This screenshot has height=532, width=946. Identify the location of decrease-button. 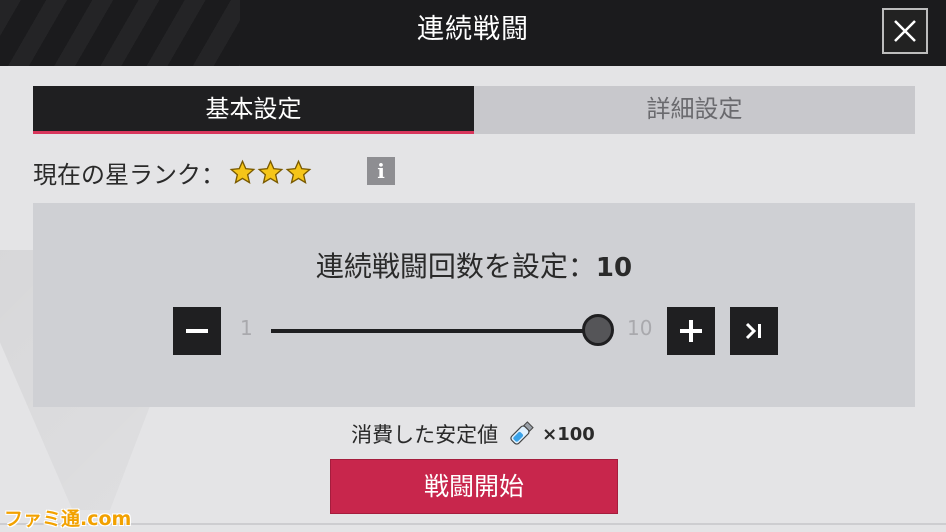
(197, 331).